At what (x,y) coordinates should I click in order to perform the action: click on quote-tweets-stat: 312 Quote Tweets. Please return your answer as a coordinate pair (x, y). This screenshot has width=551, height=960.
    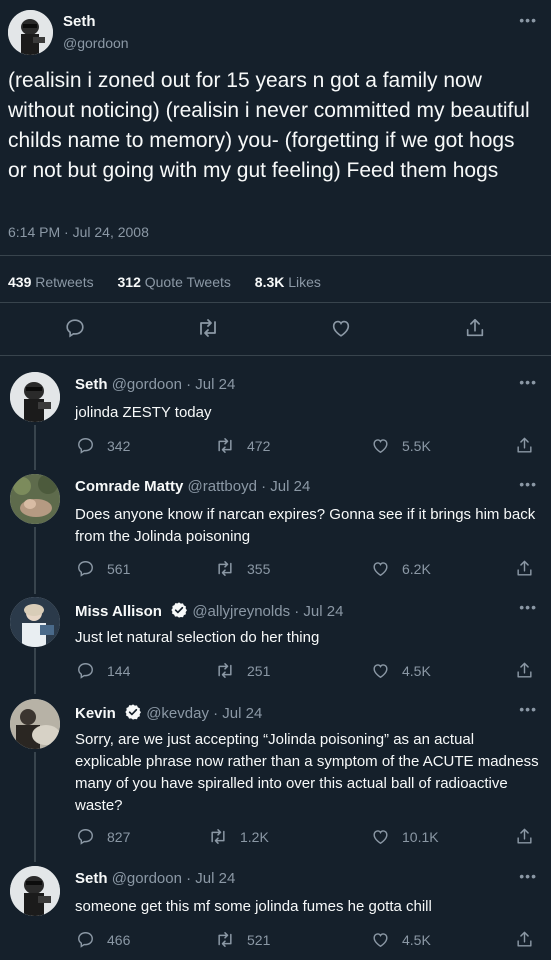
    Looking at the image, I should click on (174, 282).